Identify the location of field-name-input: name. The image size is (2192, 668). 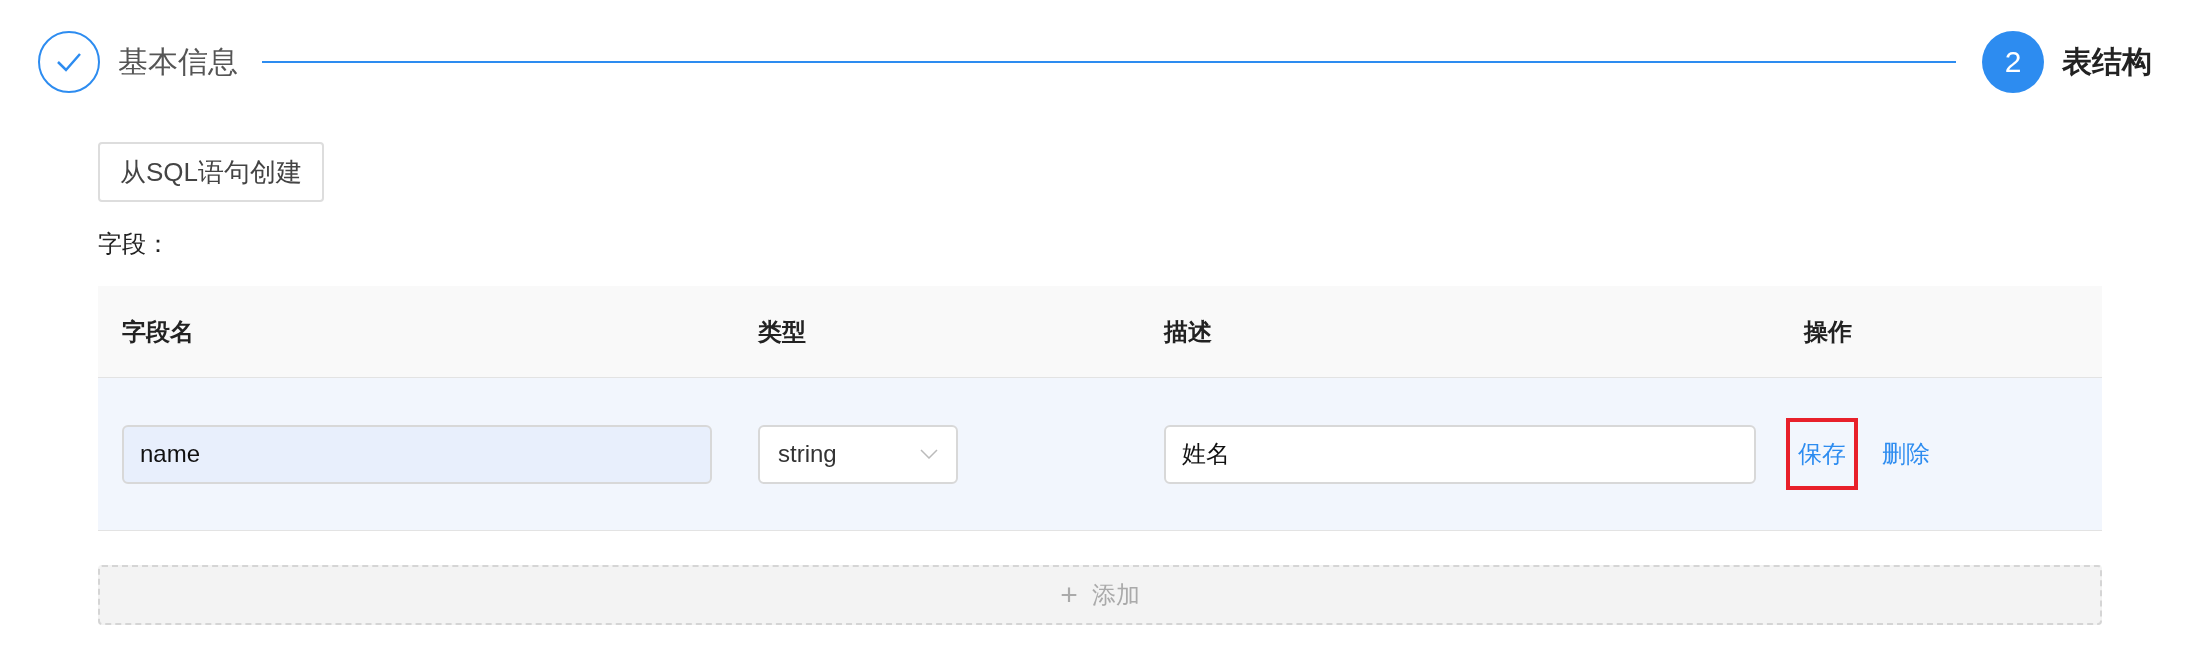
(417, 454).